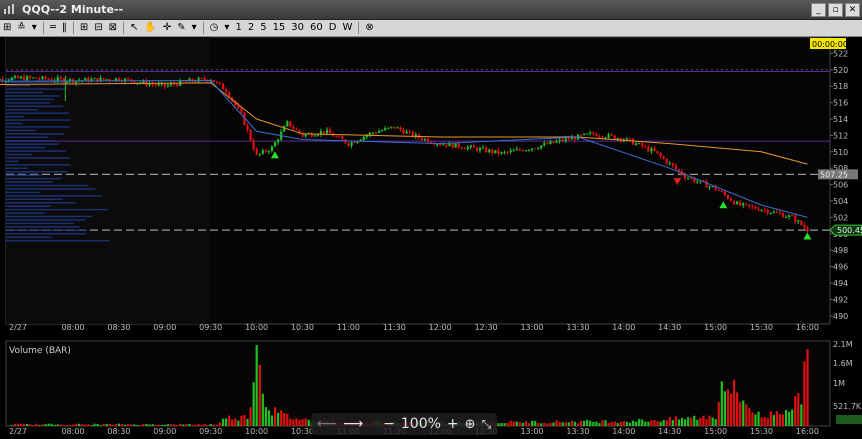  Describe the element at coordinates (333, 28) in the screenshot. I see `timeframe-d: D` at that location.